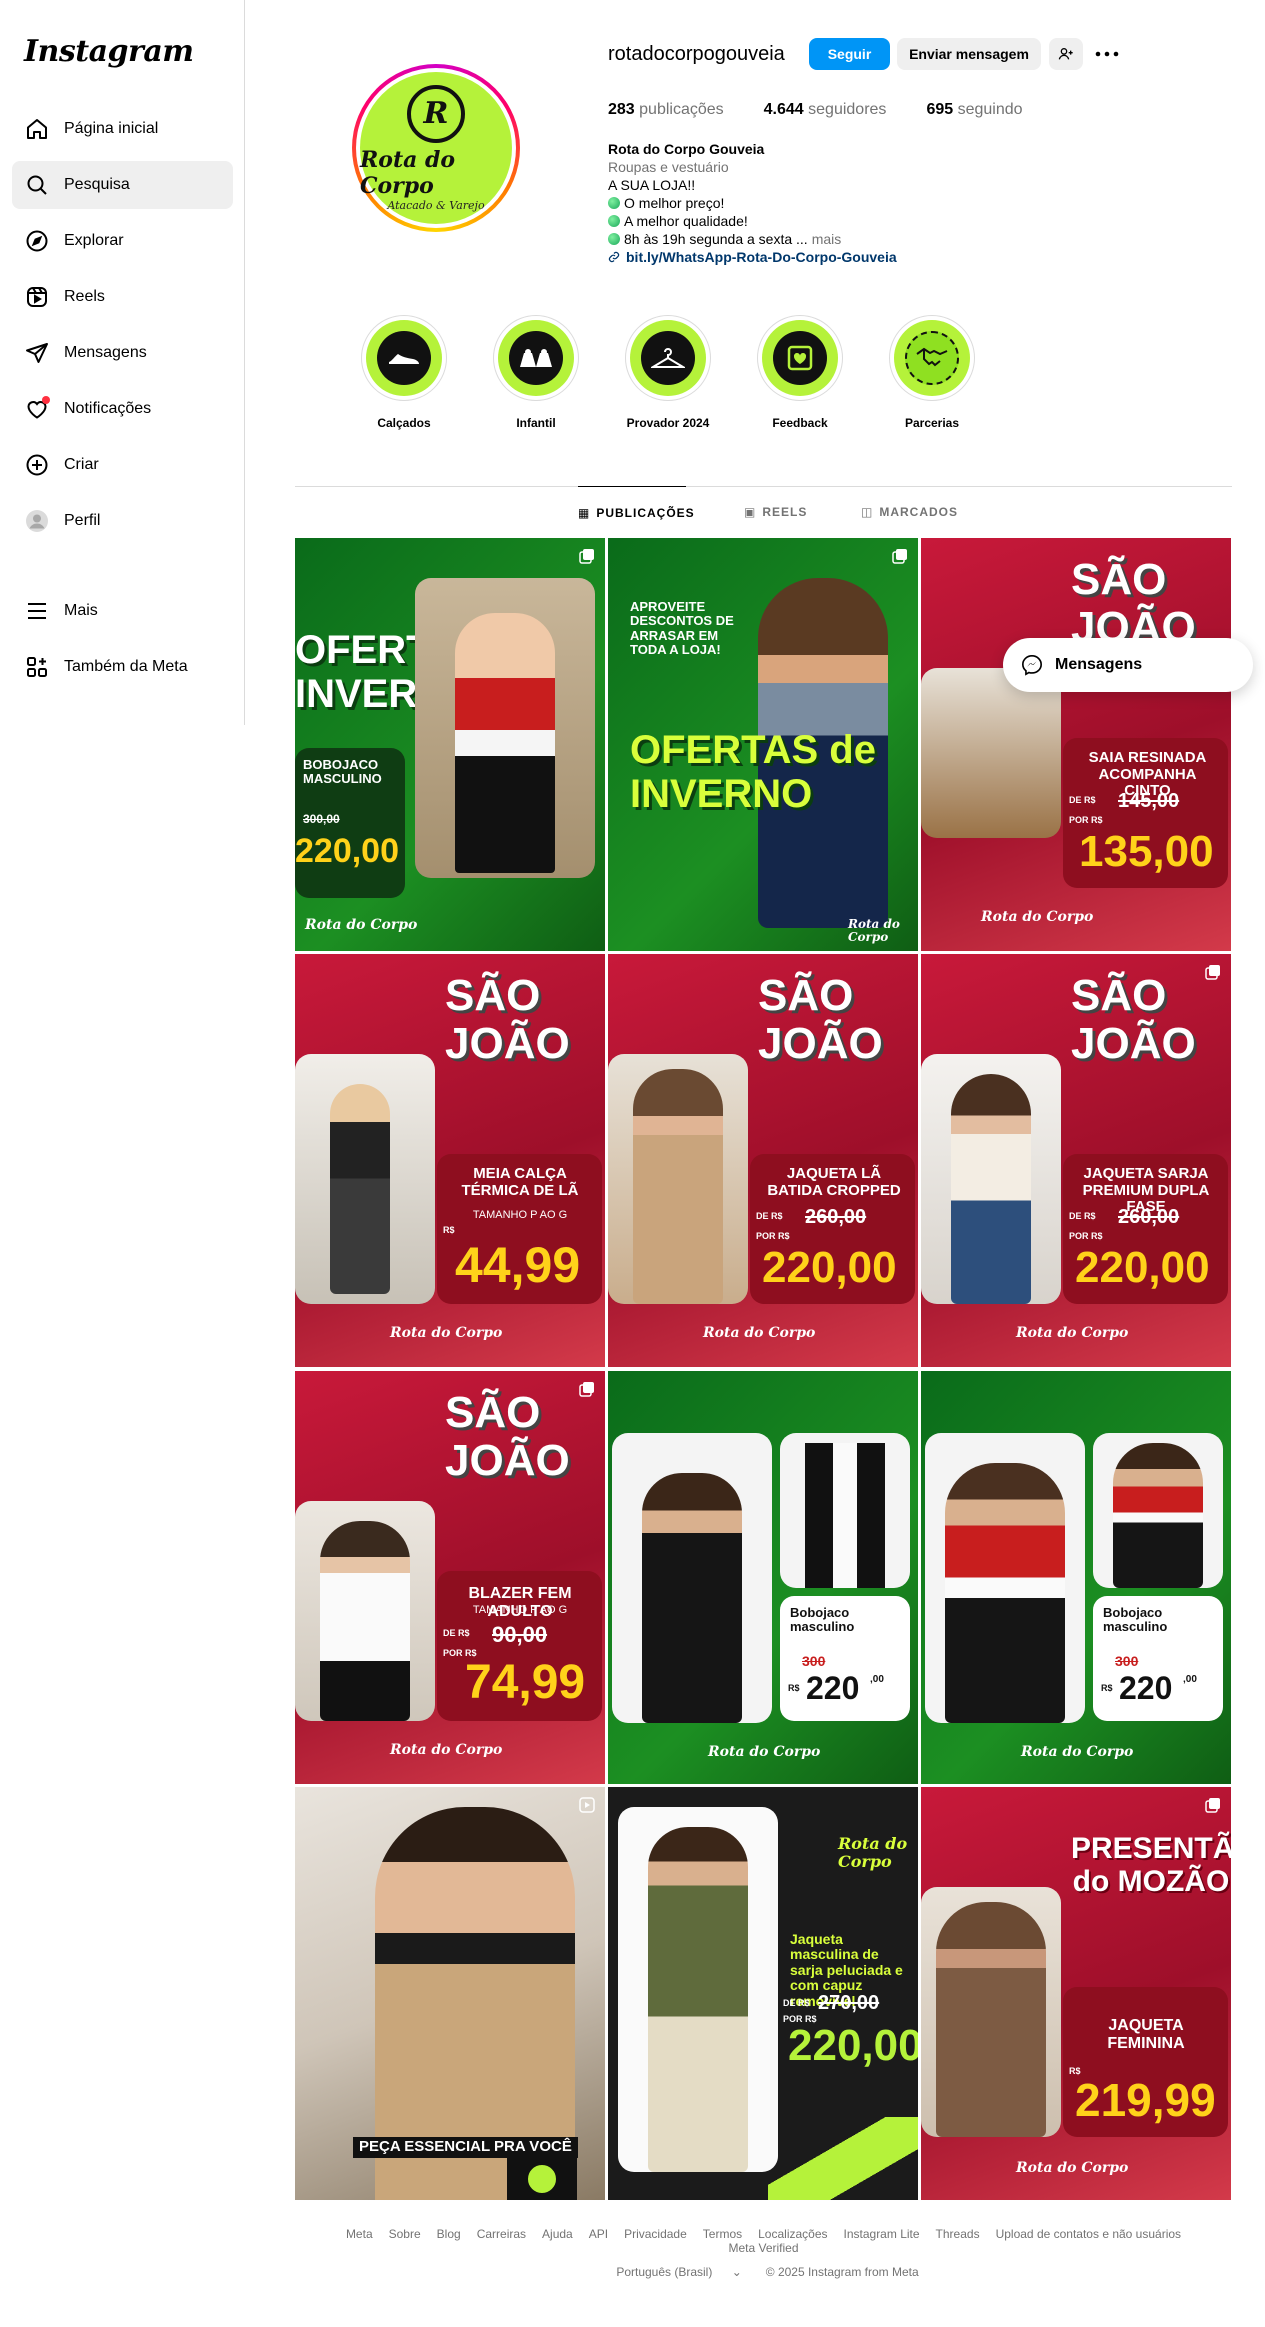  Describe the element at coordinates (122, 521) in the screenshot. I see `sidebar-item-profile: Perfil` at that location.